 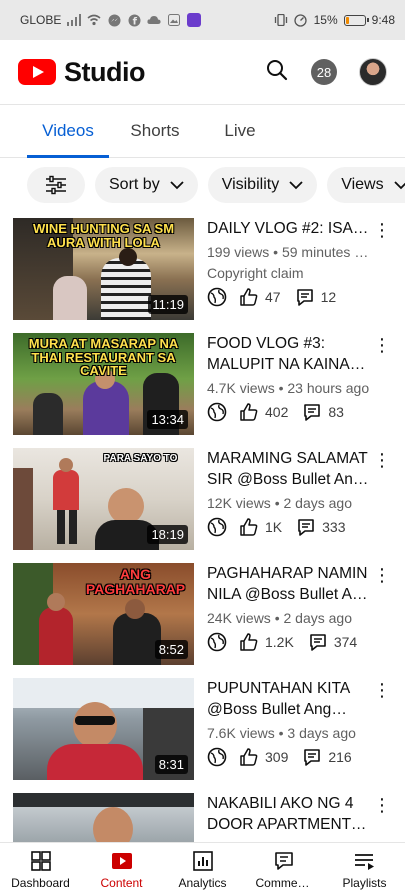 I want to click on video-meta: 199 views • 59 minutes ago, so click(x=289, y=252).